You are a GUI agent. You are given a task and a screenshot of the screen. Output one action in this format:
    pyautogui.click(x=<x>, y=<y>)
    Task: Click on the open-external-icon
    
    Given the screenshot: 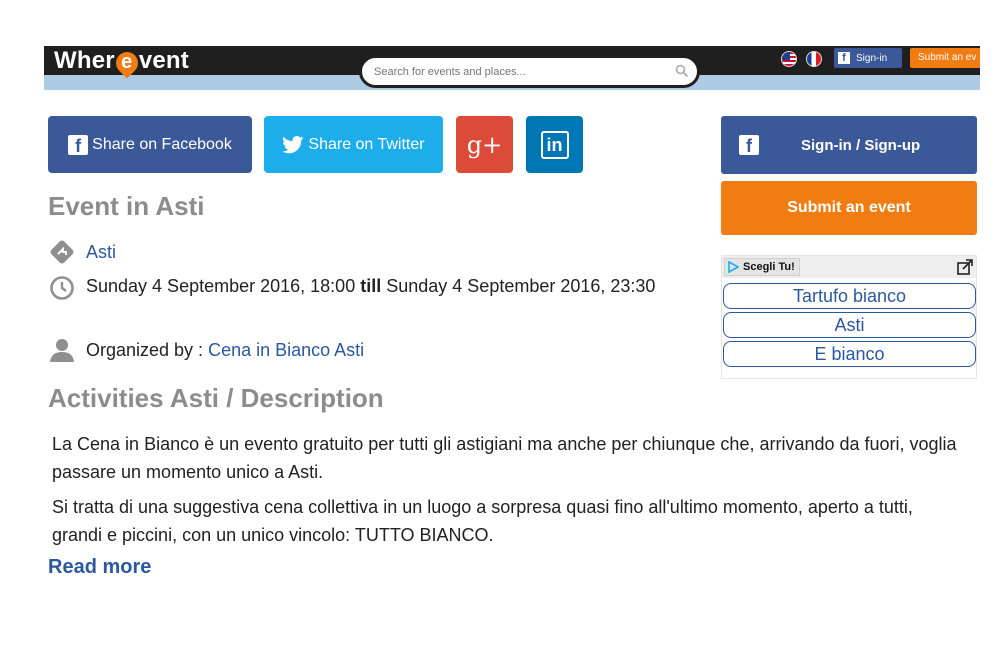 What is the action you would take?
    pyautogui.click(x=965, y=267)
    